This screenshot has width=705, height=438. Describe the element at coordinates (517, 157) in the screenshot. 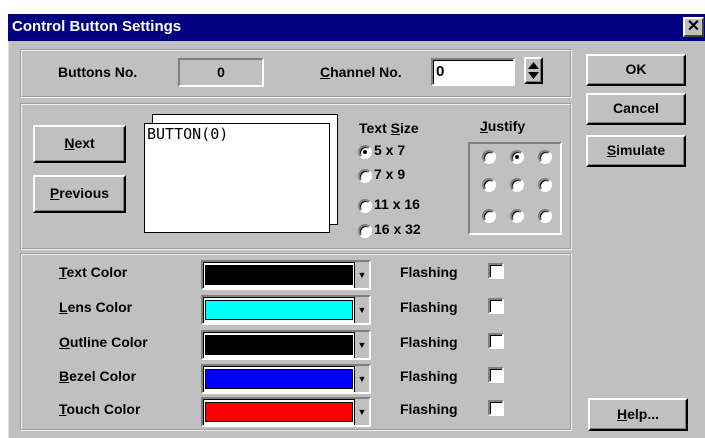

I see `justify-top-center` at that location.